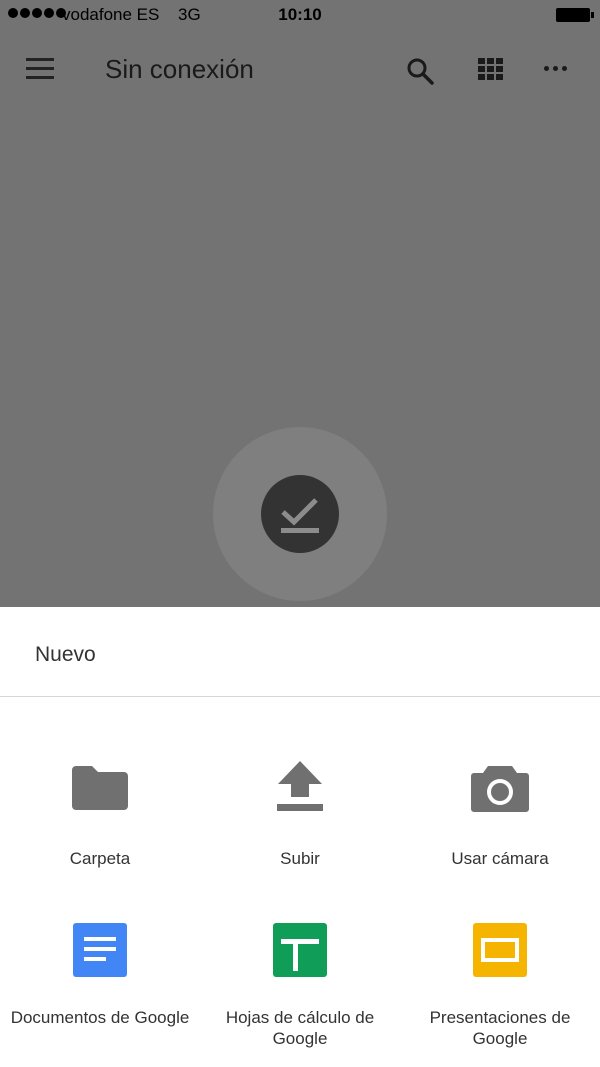 This screenshot has height=1067, width=600. I want to click on folder-icon, so click(100, 788).